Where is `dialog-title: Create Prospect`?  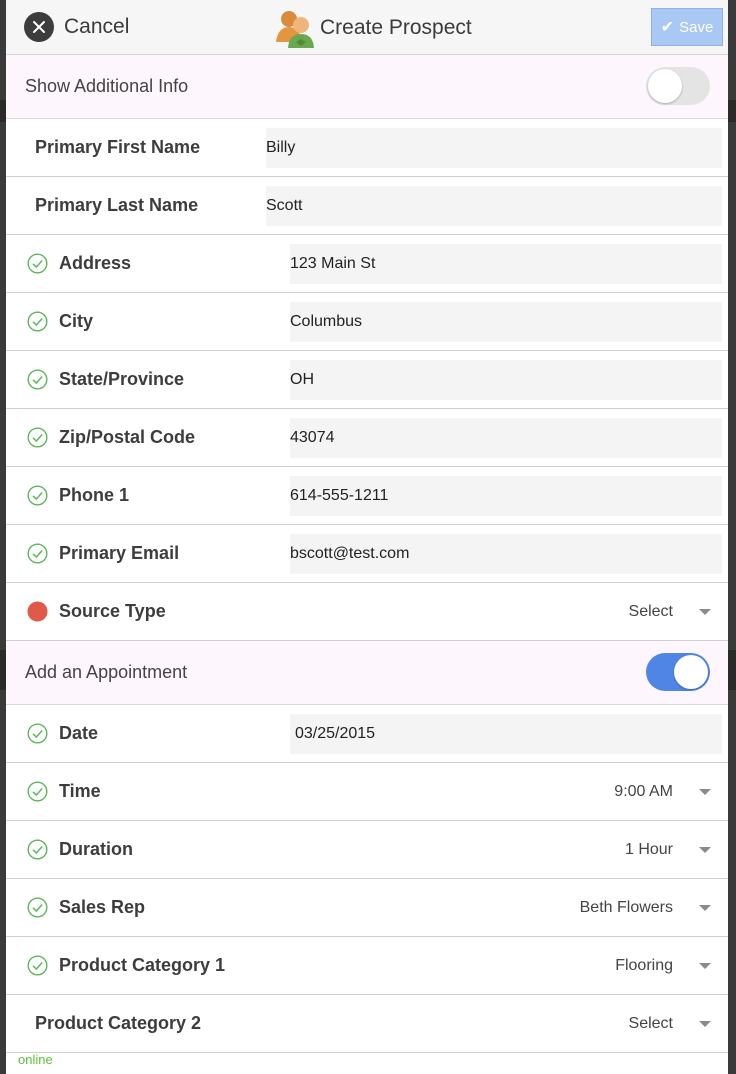
dialog-title: Create Prospect is located at coordinates (373, 28).